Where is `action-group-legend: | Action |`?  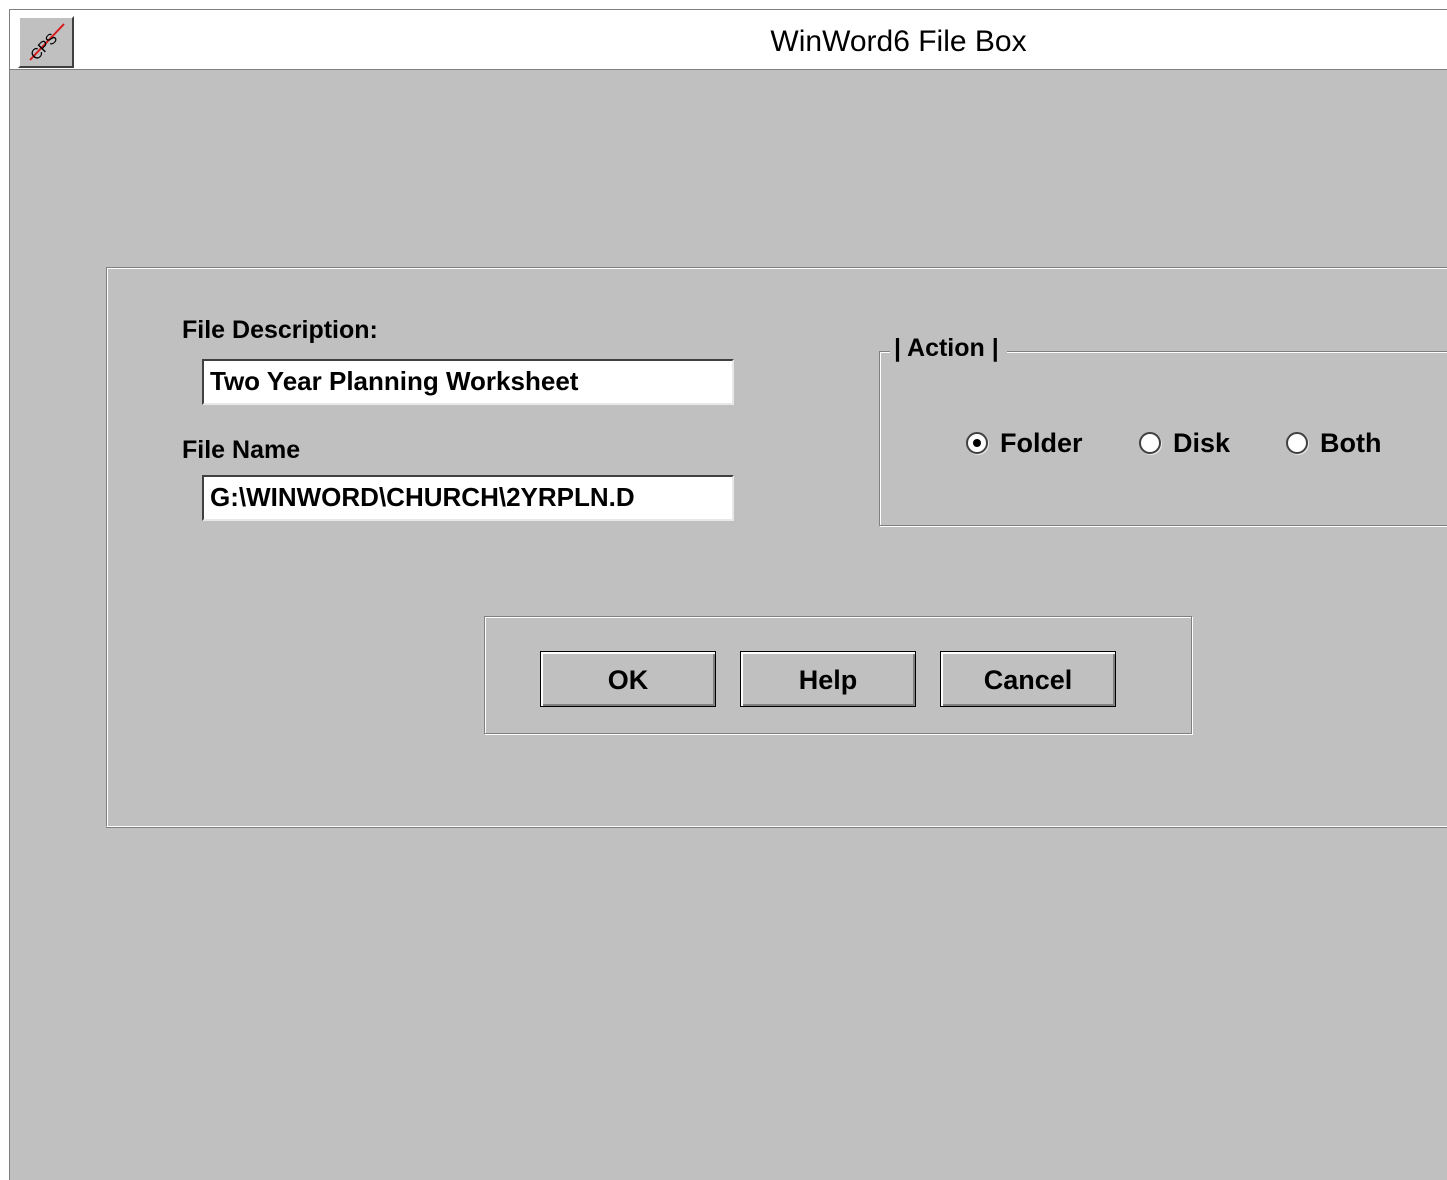
action-group-legend: | Action | is located at coordinates (948, 348).